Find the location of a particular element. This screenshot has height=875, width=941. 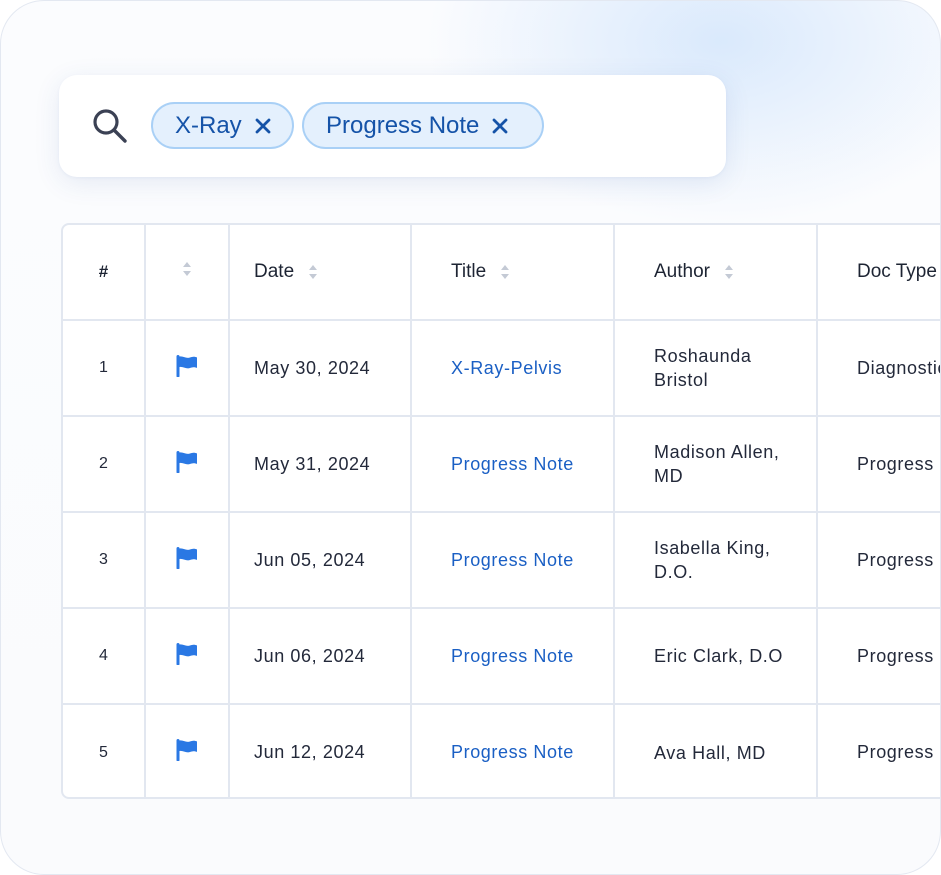

cell-date: Jun 12, 2024 is located at coordinates (320, 750).